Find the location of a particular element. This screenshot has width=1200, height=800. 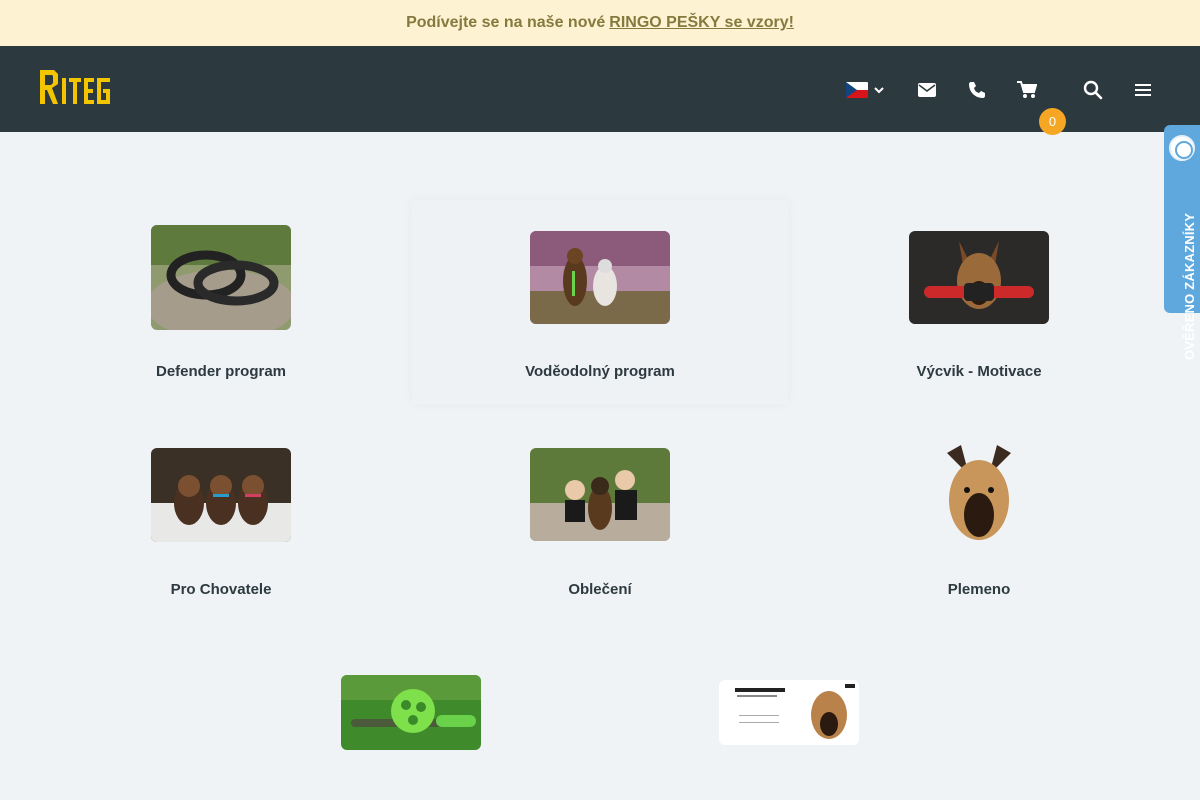

menu-button is located at coordinates (1143, 90).